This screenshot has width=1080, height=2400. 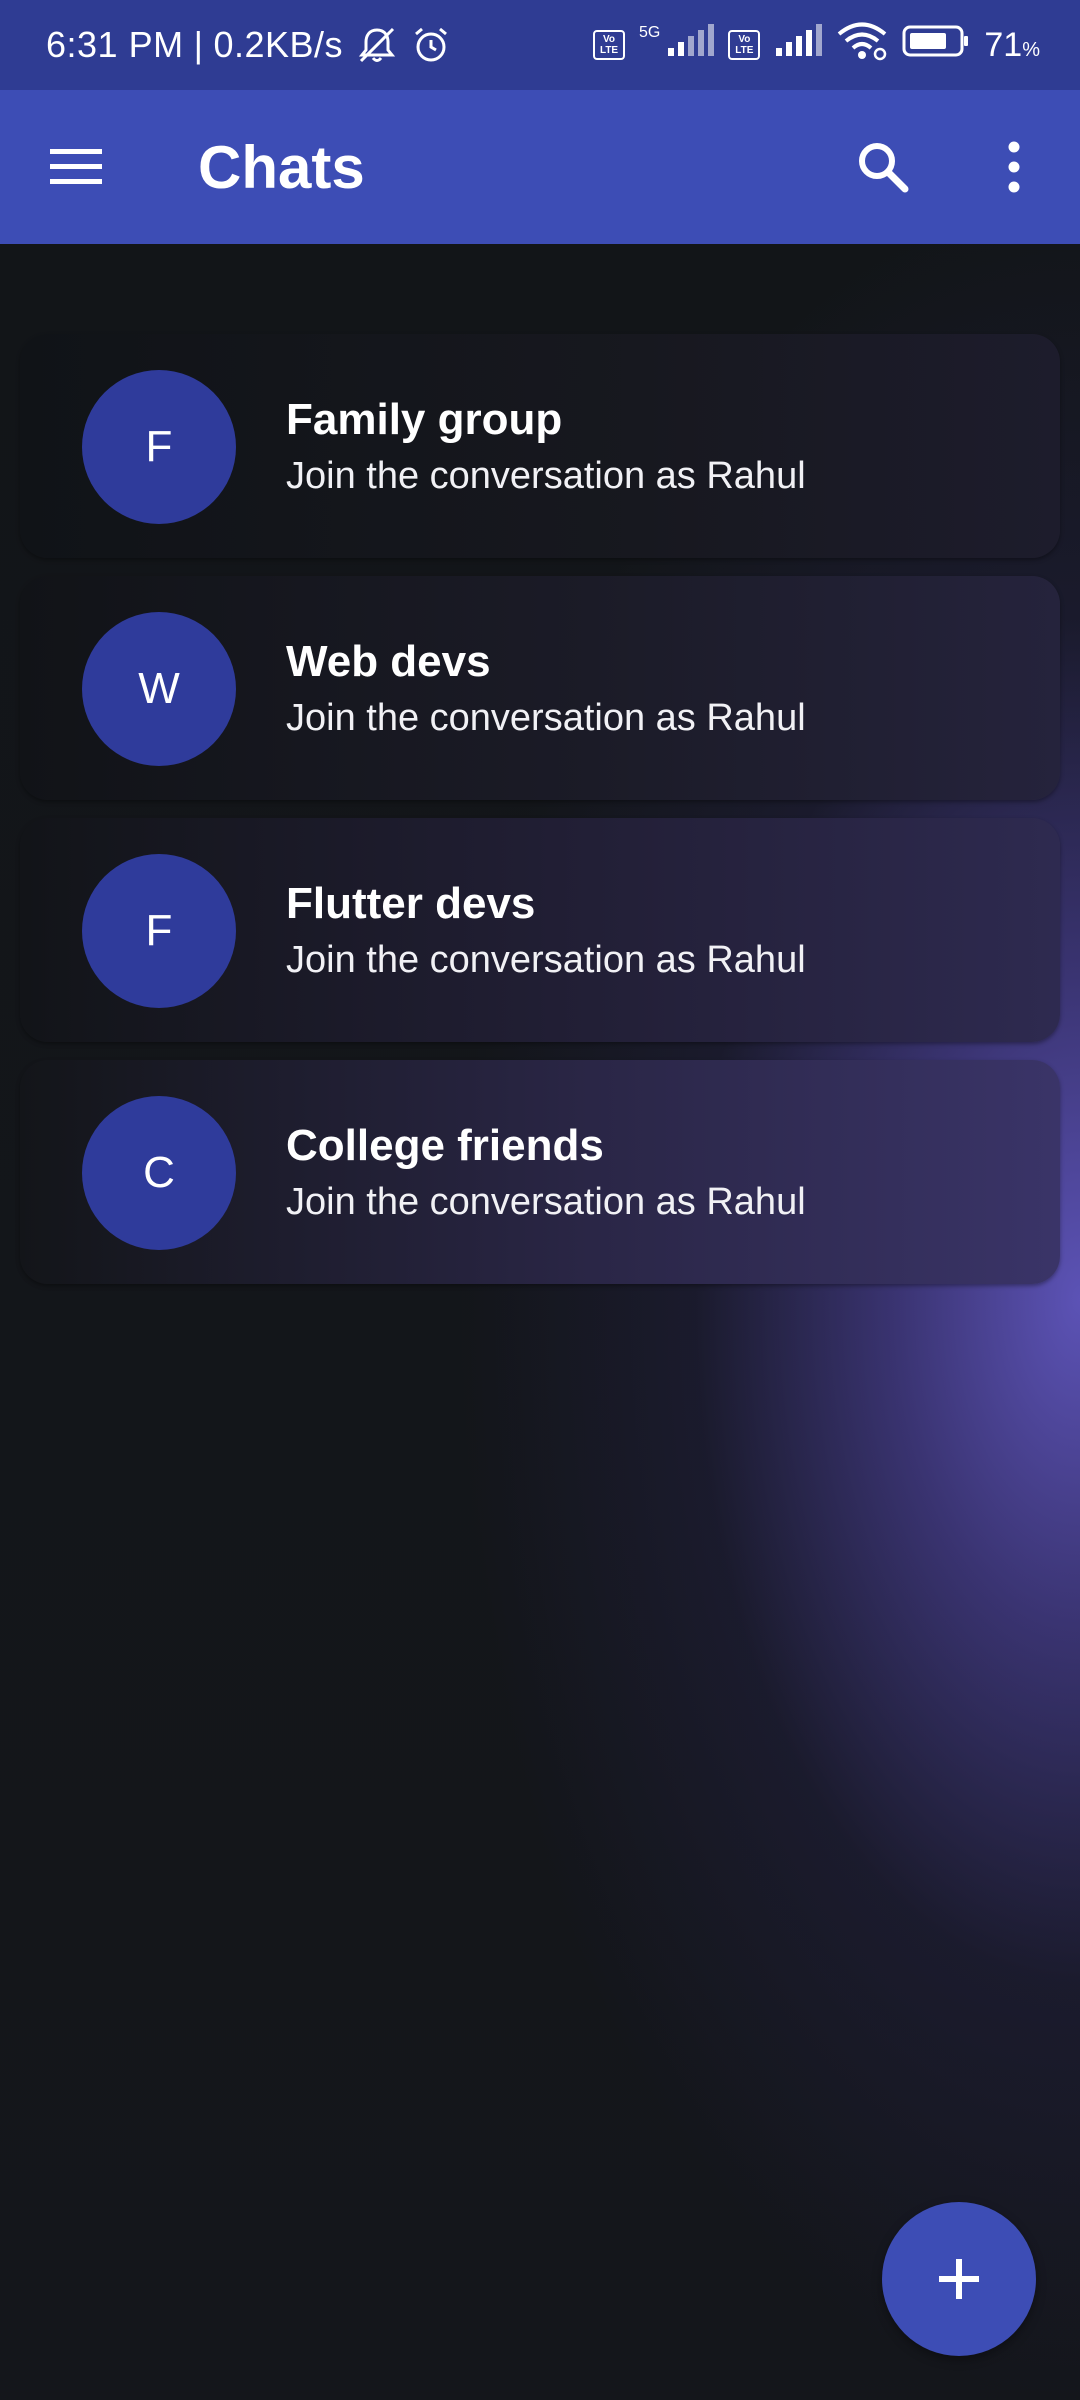 What do you see at coordinates (424, 419) in the screenshot?
I see `chat-name: Family group` at bounding box center [424, 419].